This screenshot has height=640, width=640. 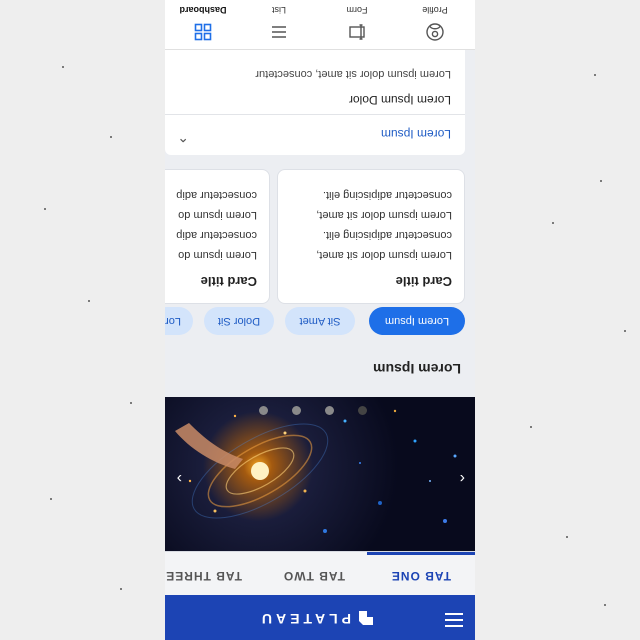 I want to click on dashboard-icon, so click(x=203, y=32).